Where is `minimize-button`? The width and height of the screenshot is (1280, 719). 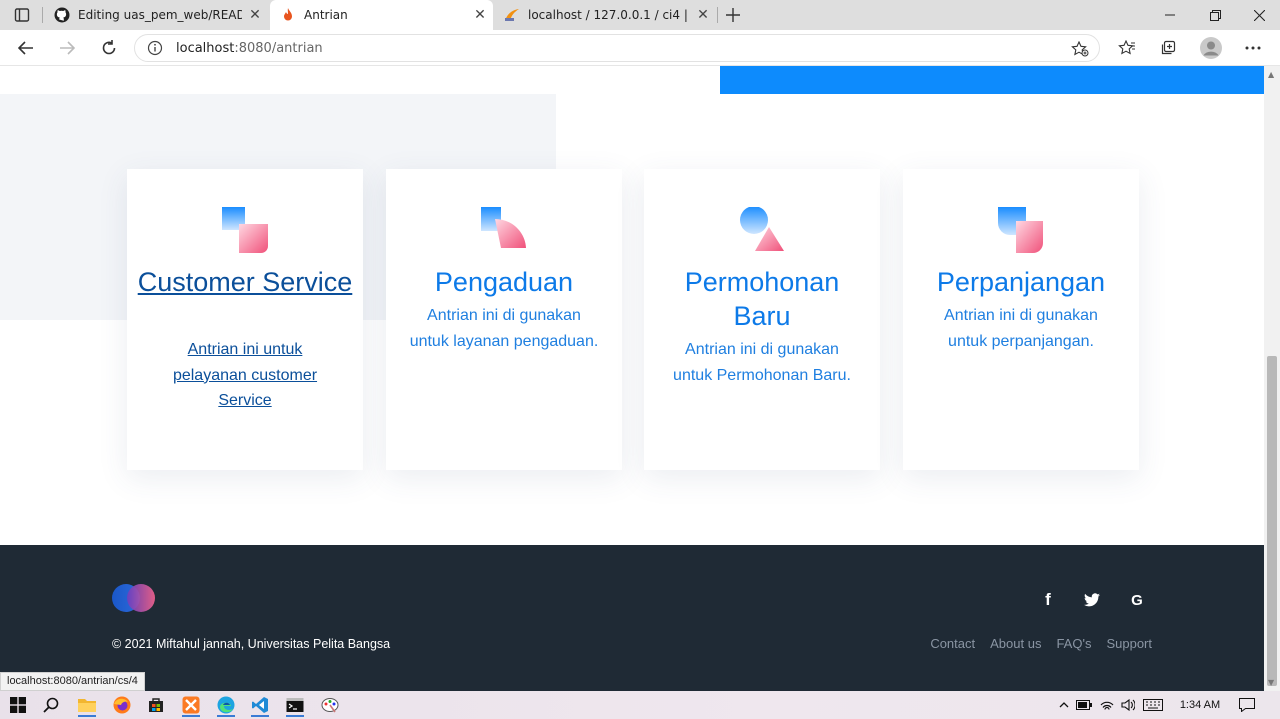 minimize-button is located at coordinates (1170, 15).